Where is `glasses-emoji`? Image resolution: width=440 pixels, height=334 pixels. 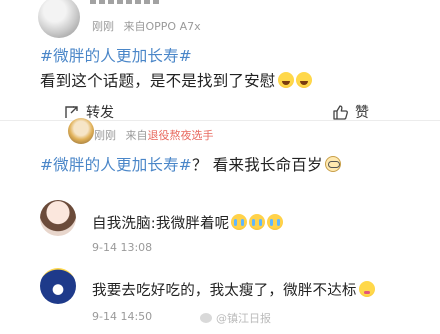 glasses-emoji is located at coordinates (332, 164).